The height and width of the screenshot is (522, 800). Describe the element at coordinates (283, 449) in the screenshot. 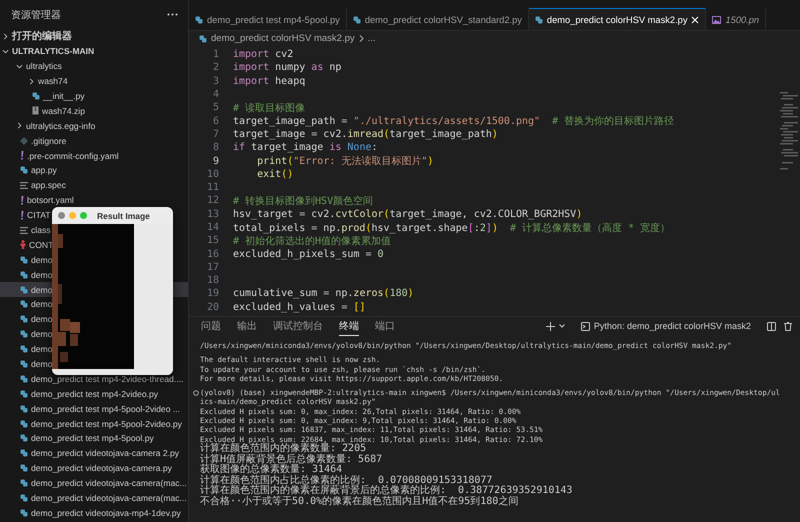

I see `terminal-line: 计算在颜色范围内的像素数量: 2205` at that location.